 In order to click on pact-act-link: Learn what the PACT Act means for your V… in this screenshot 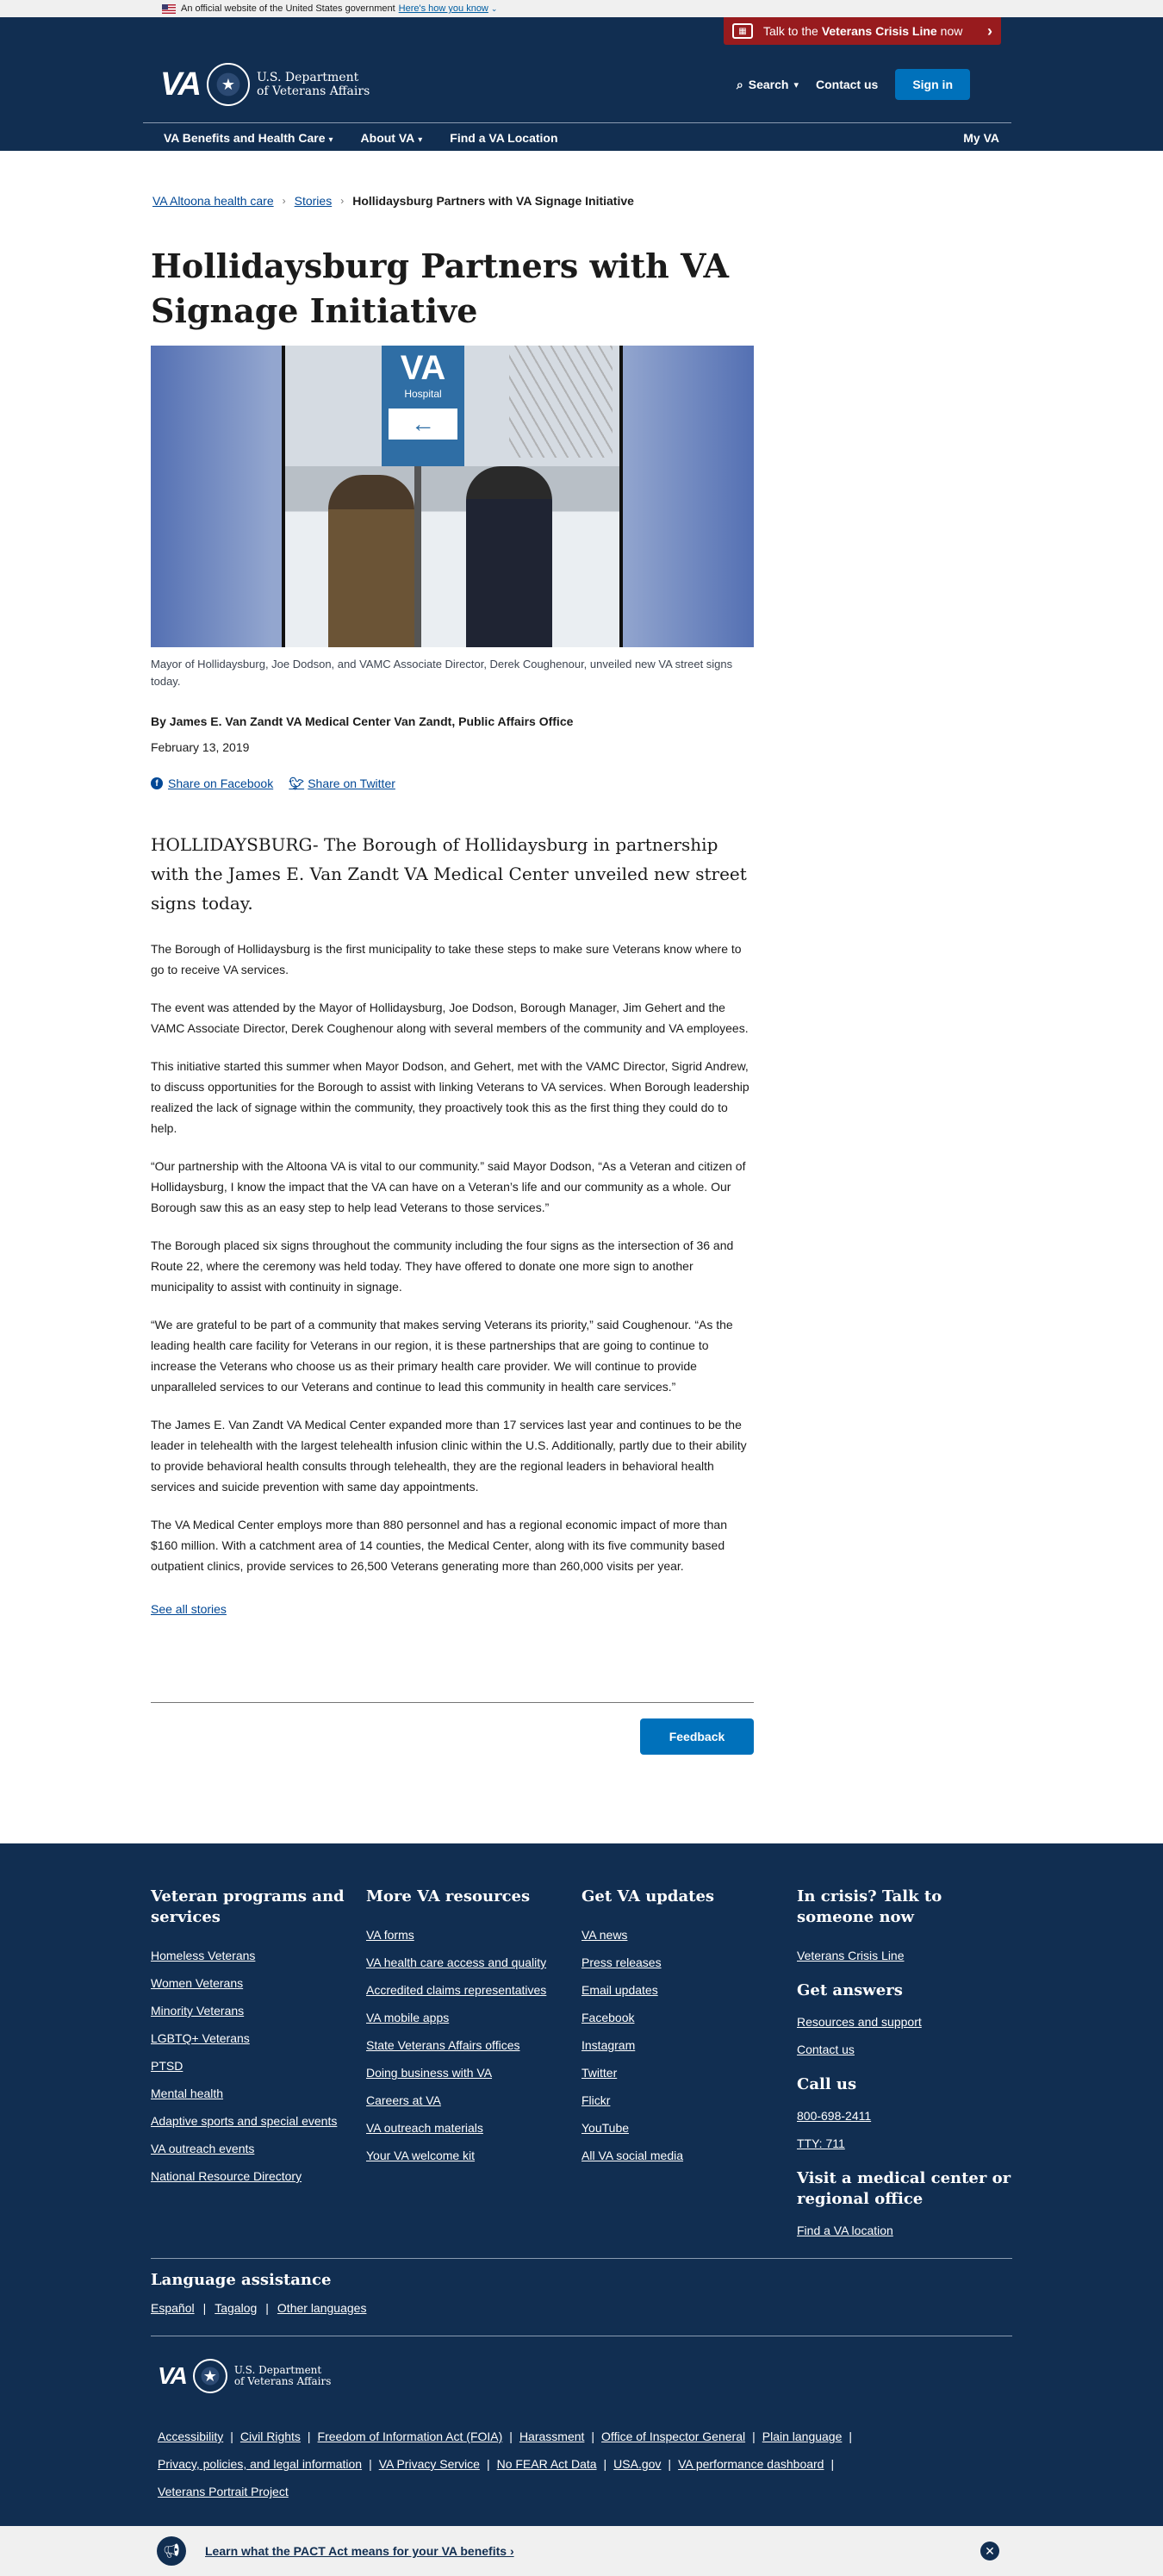, I will do `click(359, 2551)`.